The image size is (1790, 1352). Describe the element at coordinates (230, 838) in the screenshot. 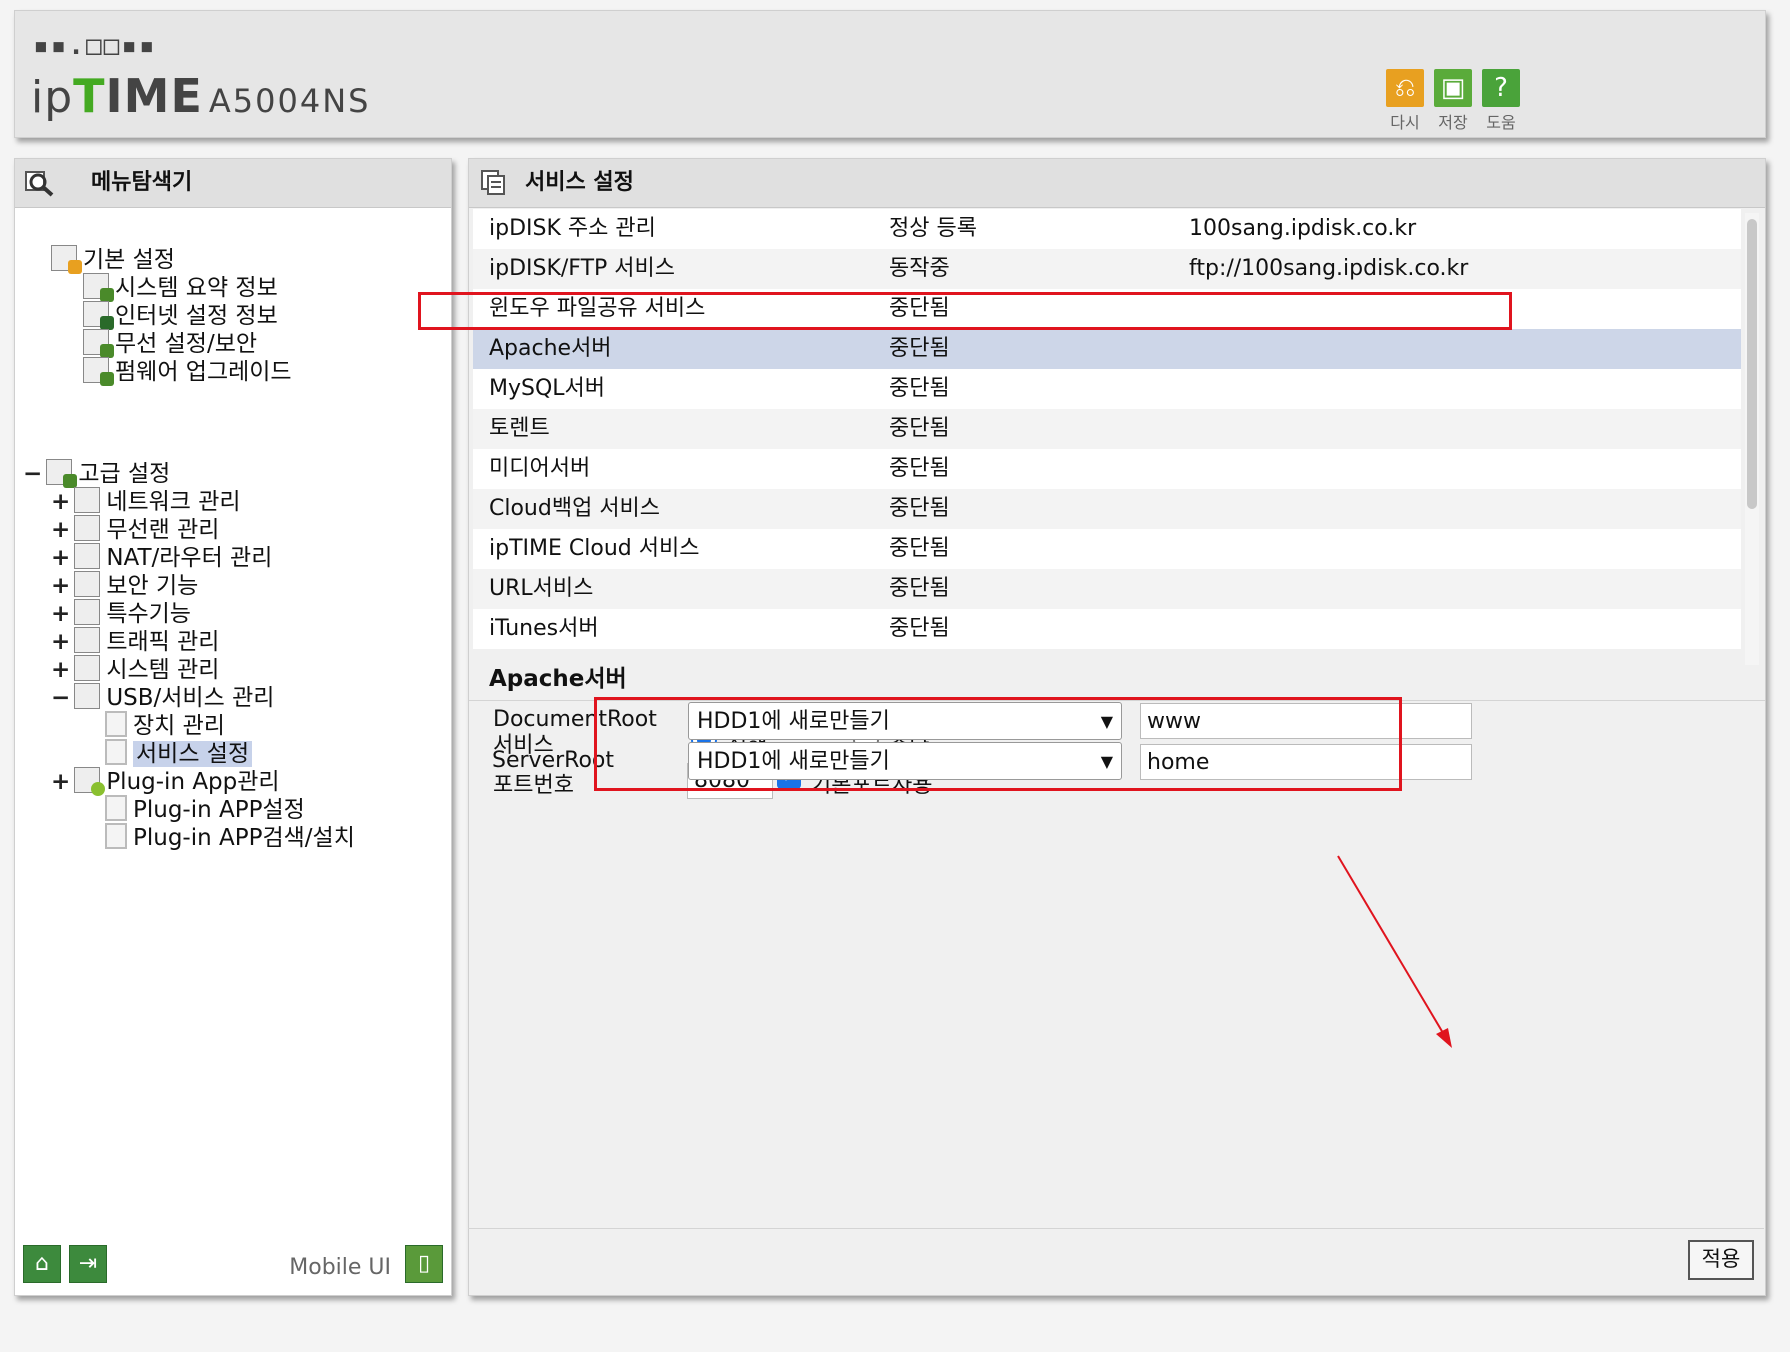

I see `tree-item-plugin-search: Plug-in APP검색/설치` at that location.